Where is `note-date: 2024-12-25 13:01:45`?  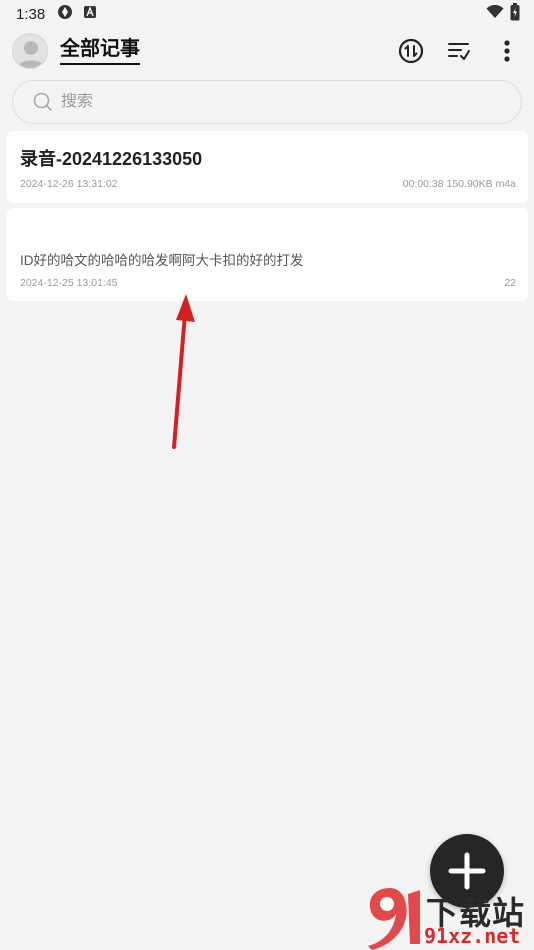
note-date: 2024-12-25 13:01:45 is located at coordinates (69, 283).